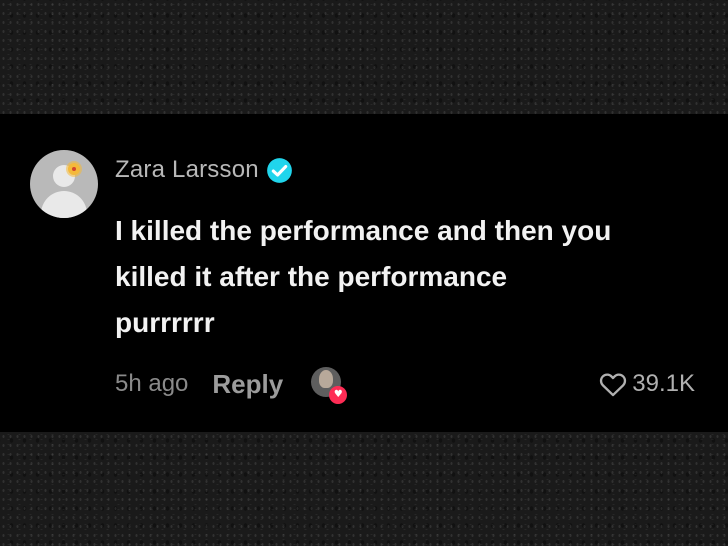 This screenshot has height=546, width=728. I want to click on flower-icon, so click(74, 169).